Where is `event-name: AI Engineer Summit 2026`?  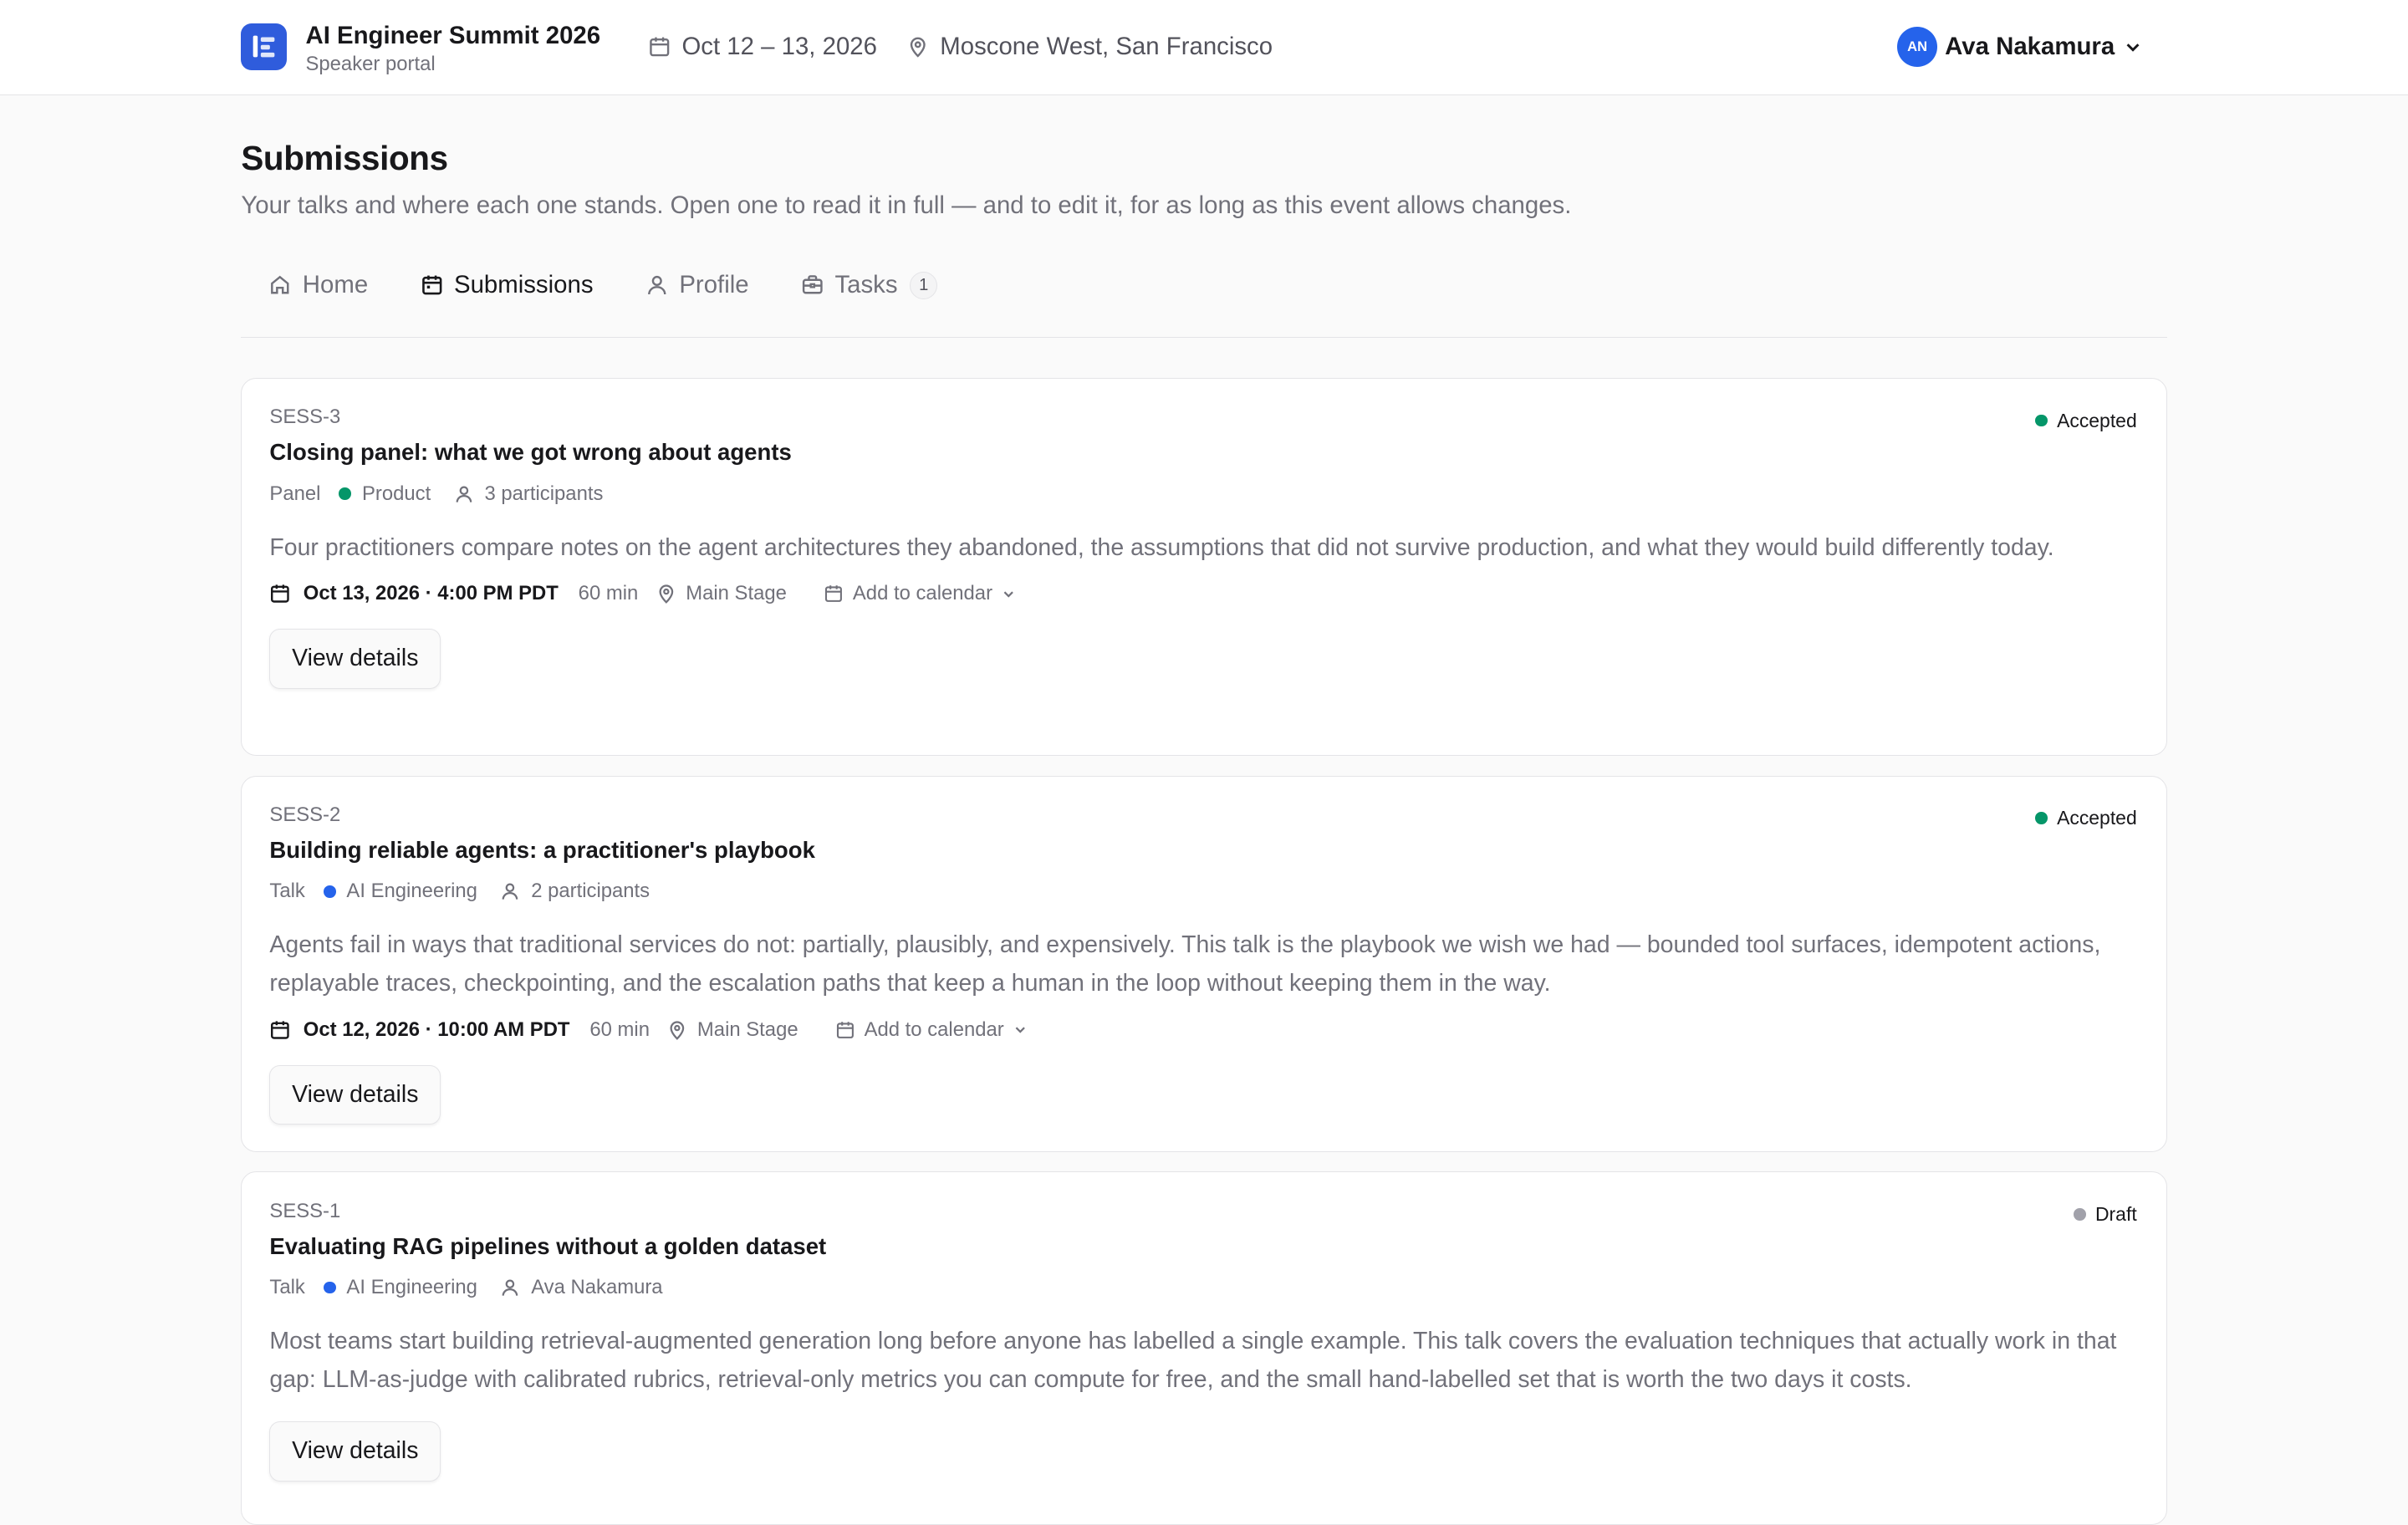 event-name: AI Engineer Summit 2026 is located at coordinates (453, 35).